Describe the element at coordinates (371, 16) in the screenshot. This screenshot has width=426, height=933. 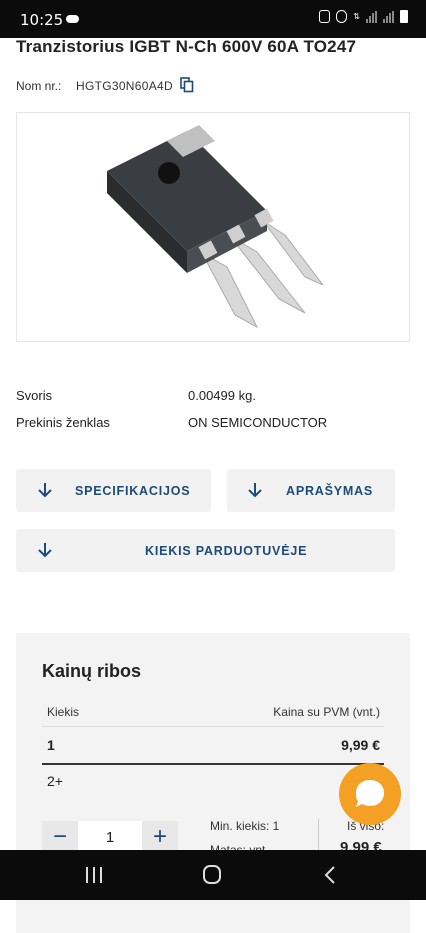
I see `signal-icon` at that location.